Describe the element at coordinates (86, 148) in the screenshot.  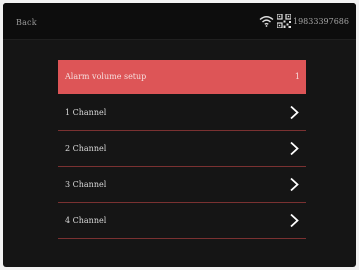
I see `menu-item-label: 2 Channel` at that location.